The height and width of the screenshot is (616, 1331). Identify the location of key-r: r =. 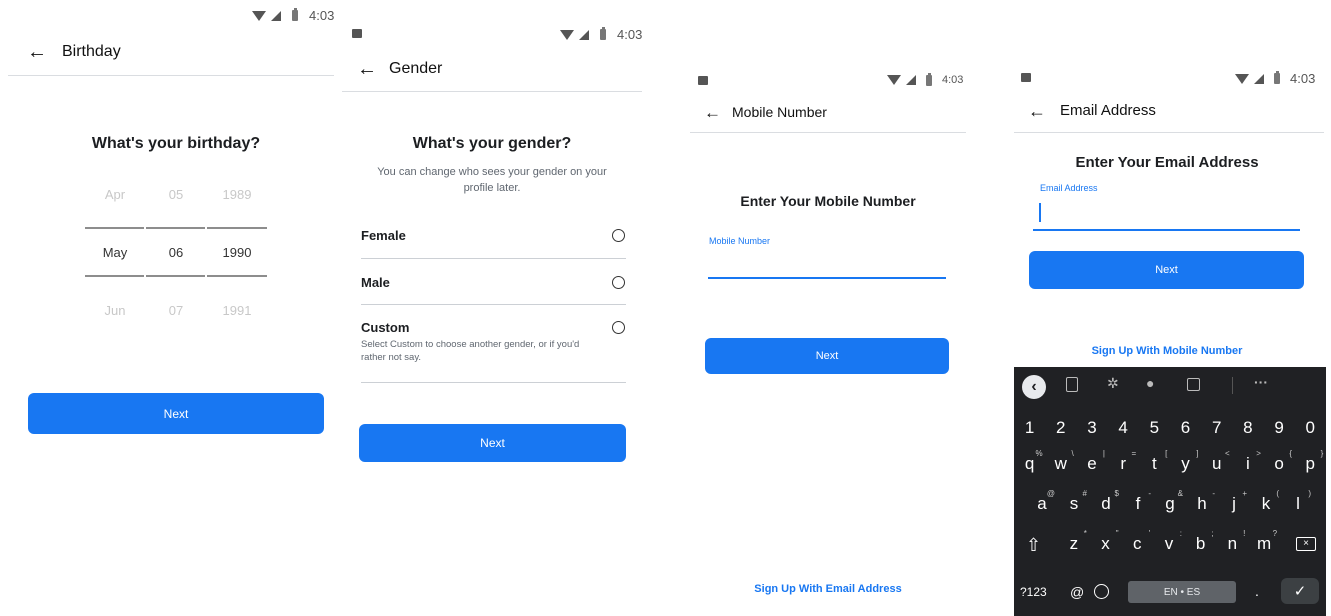
(1123, 461).